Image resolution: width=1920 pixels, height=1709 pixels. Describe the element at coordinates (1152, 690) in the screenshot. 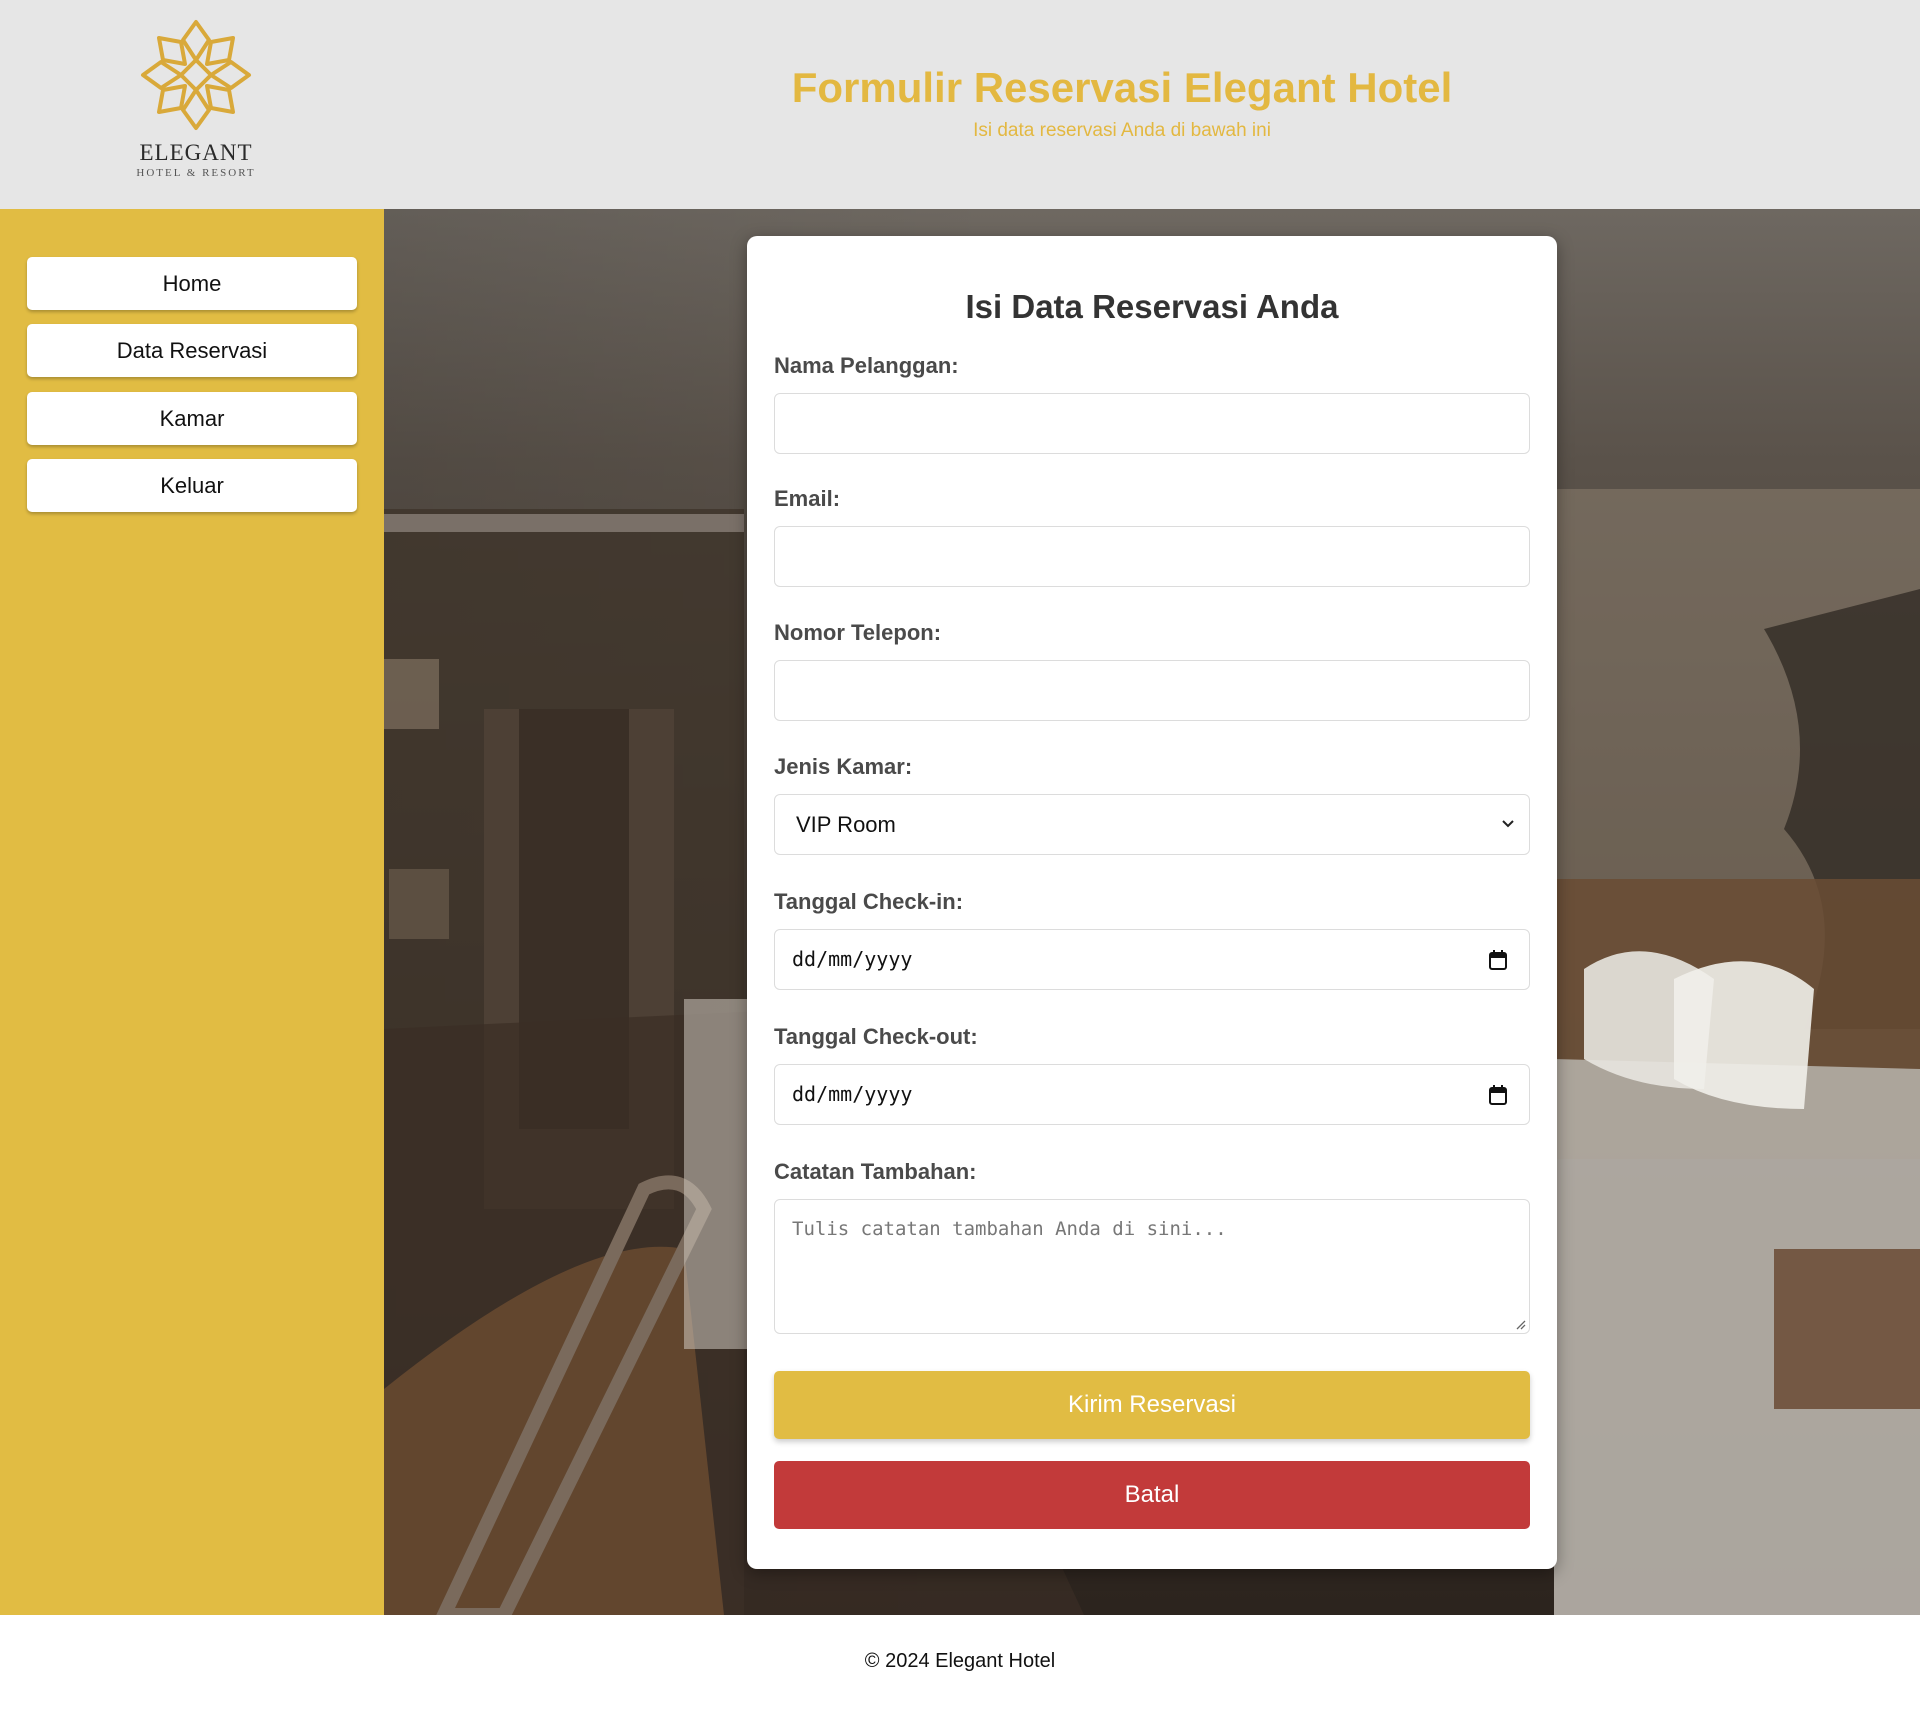

I see `phone-input` at that location.